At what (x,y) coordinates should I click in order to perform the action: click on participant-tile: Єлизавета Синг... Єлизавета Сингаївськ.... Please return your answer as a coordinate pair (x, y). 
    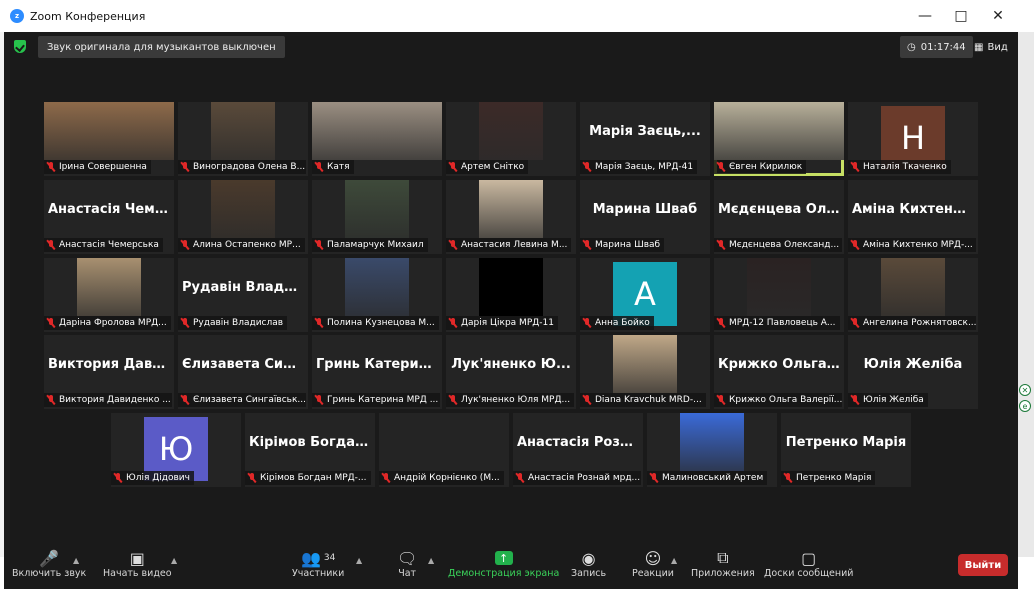
    Looking at the image, I should click on (243, 372).